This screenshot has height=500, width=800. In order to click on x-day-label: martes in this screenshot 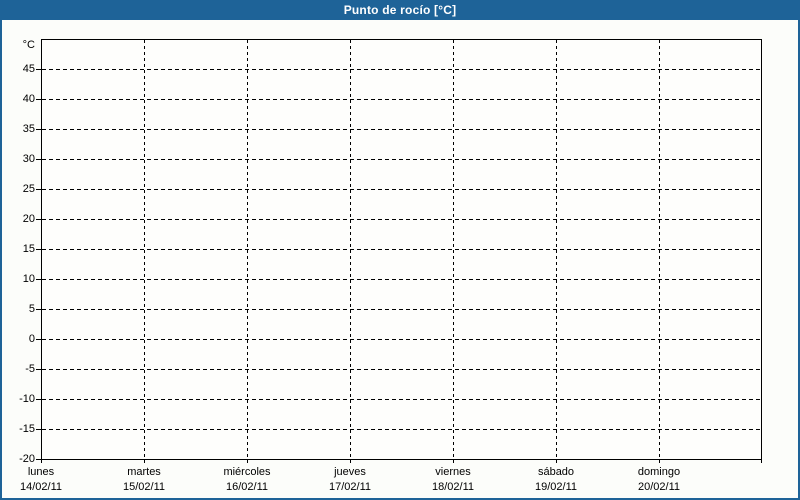, I will do `click(144, 472)`.